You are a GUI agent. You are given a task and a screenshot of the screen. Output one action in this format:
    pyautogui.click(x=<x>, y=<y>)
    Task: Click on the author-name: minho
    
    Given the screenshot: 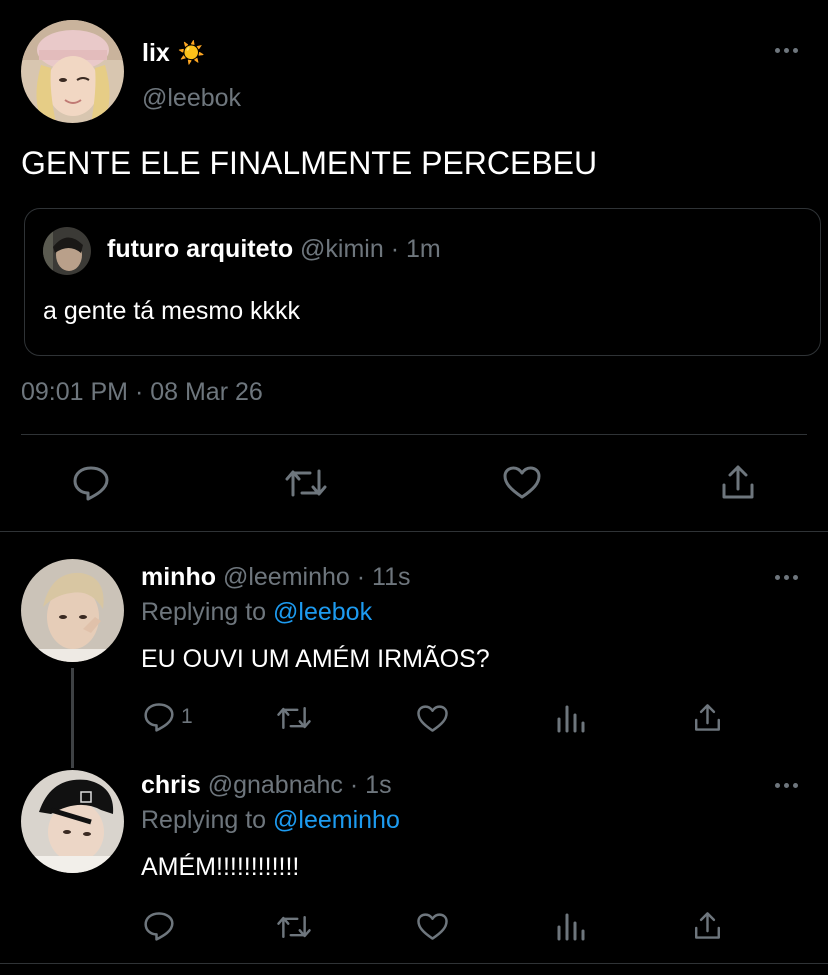 What is the action you would take?
    pyautogui.click(x=178, y=577)
    